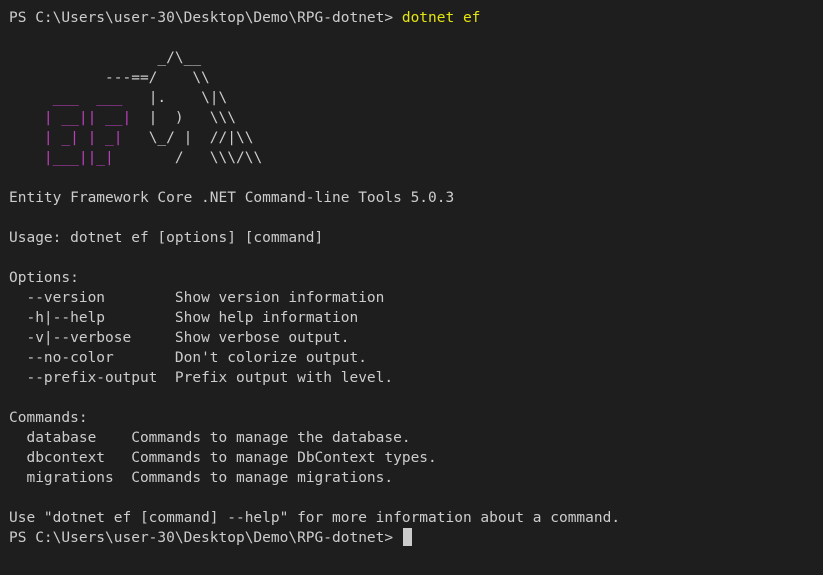  I want to click on logo-ef-part: |___||_|, so click(61, 158).